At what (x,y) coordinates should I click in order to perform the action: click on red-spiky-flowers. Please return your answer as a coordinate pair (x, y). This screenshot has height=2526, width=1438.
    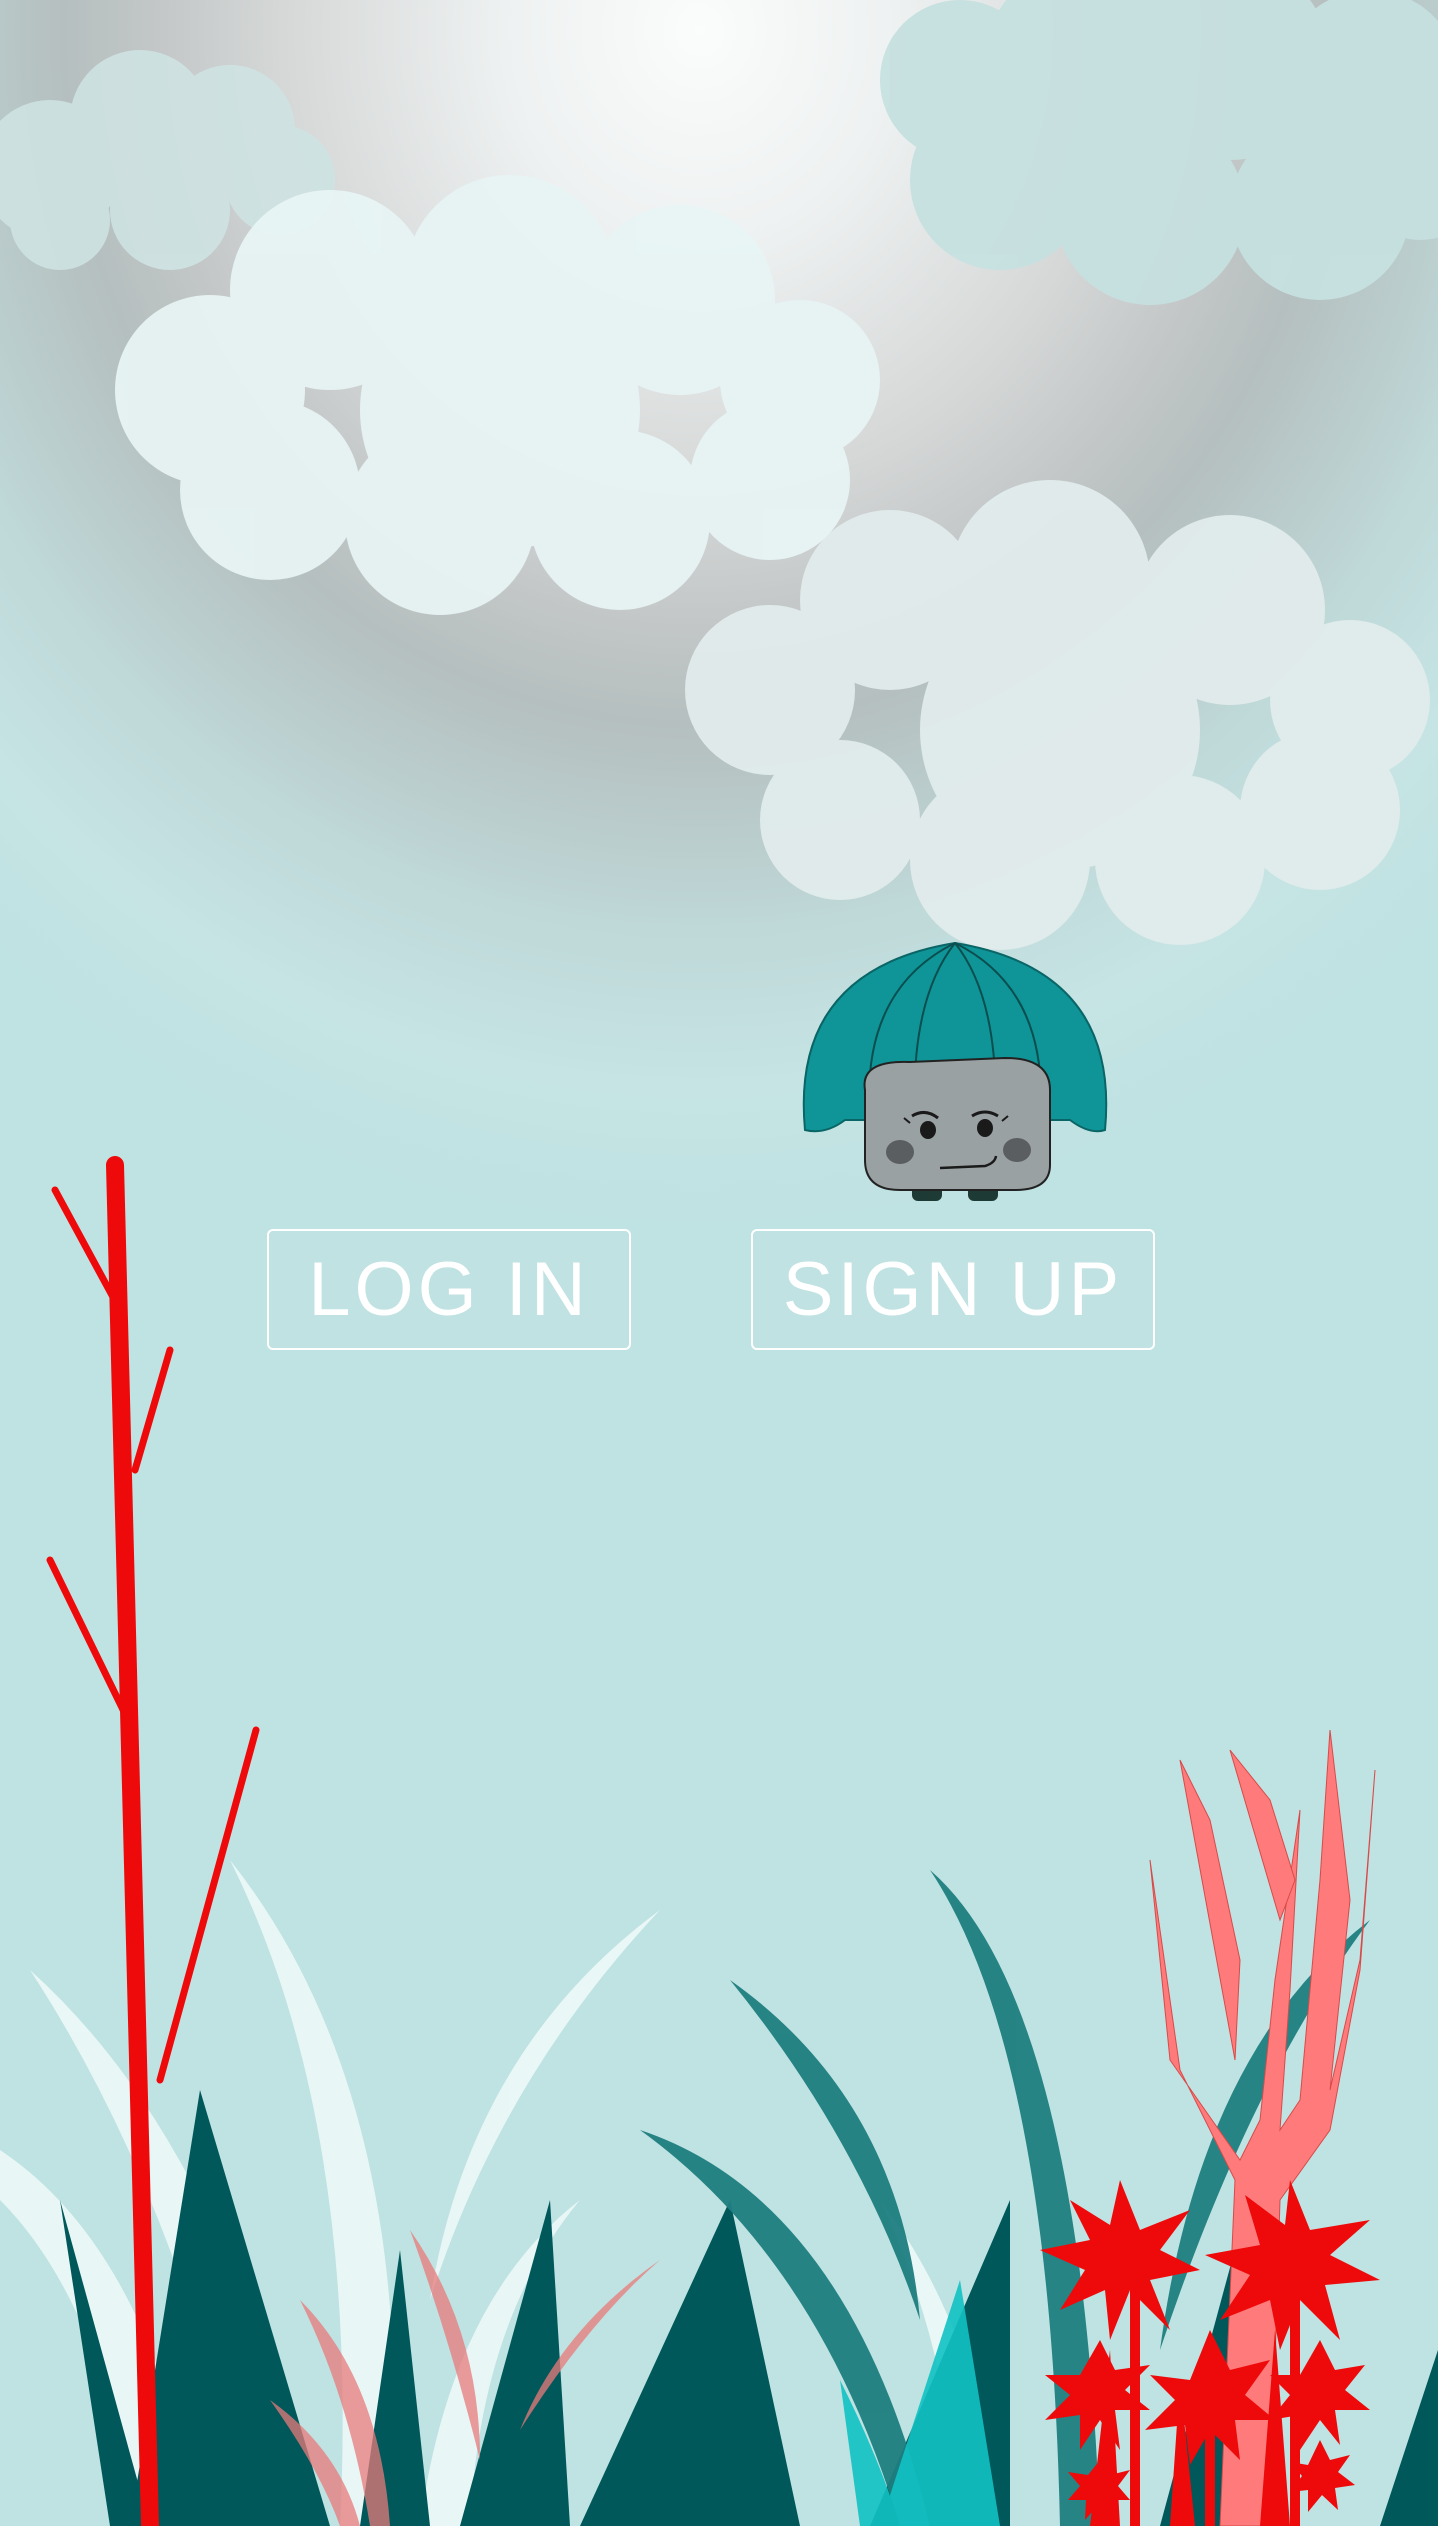
    Looking at the image, I should click on (1210, 2353).